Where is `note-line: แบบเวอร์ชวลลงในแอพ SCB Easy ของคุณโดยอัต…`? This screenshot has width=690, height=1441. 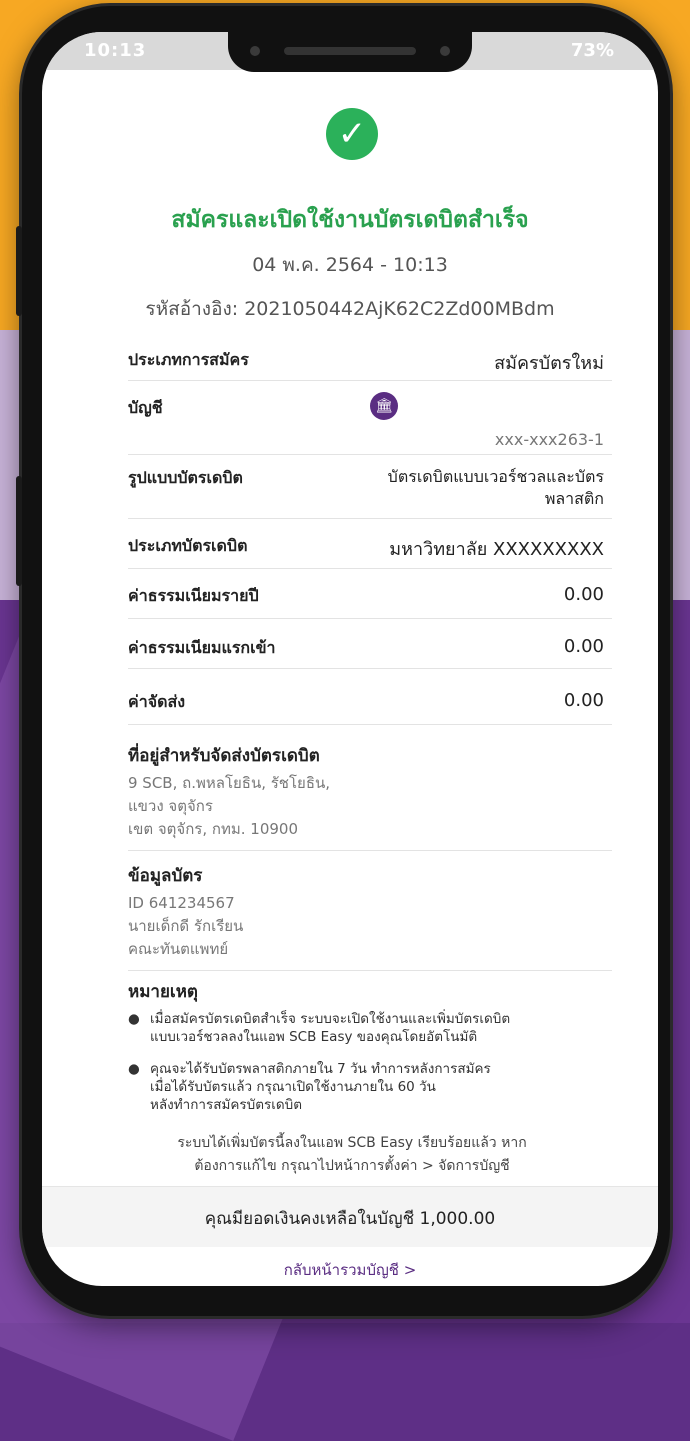
note-line: แบบเวอร์ชวลลงในแอพ SCB Easy ของคุณโดยอัต… is located at coordinates (314, 1037).